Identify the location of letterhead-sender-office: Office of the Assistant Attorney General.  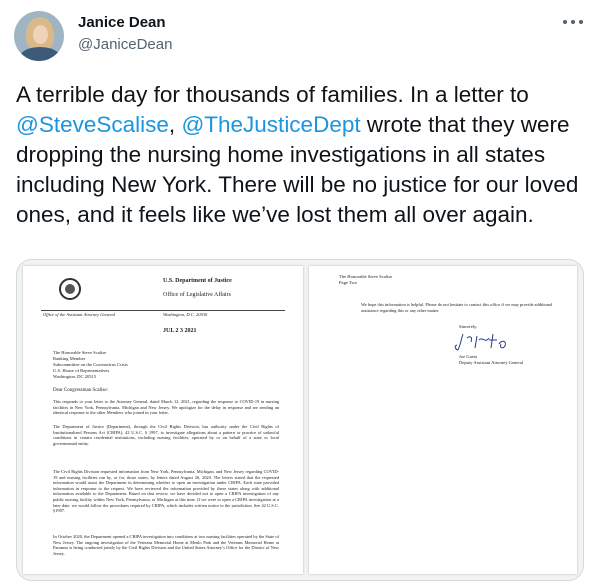
(79, 314).